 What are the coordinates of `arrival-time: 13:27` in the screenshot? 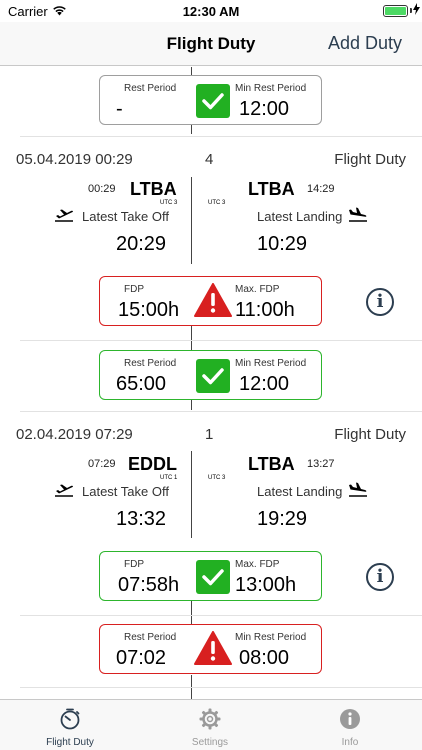 It's located at (321, 464).